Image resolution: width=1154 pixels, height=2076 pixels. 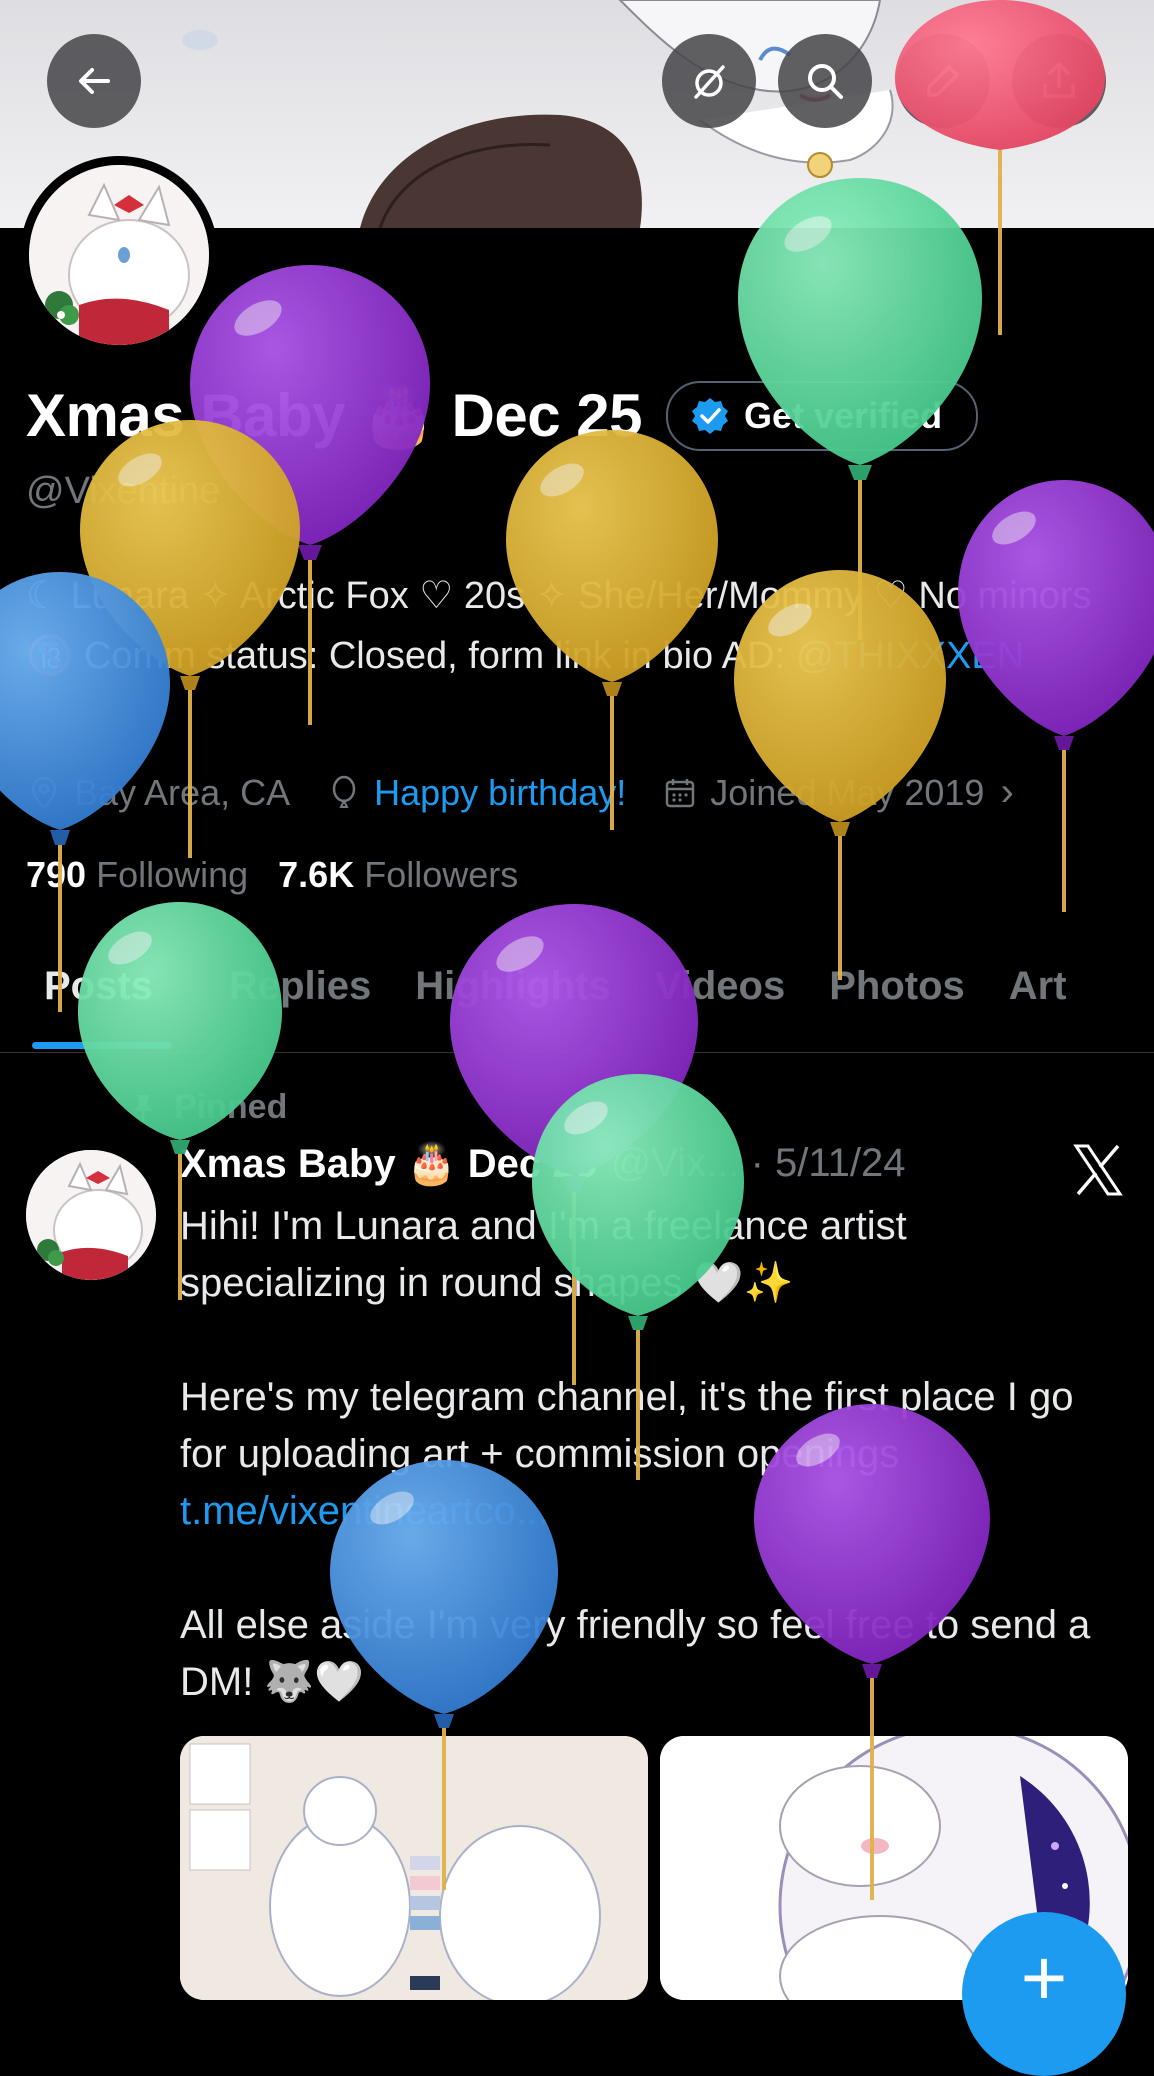 What do you see at coordinates (680, 792) in the screenshot?
I see `calendar-icon` at bounding box center [680, 792].